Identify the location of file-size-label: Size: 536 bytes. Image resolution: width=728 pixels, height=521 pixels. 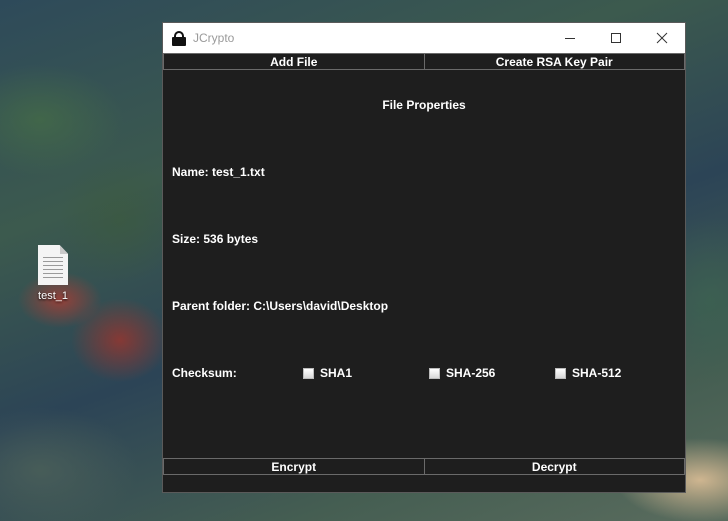
(215, 239).